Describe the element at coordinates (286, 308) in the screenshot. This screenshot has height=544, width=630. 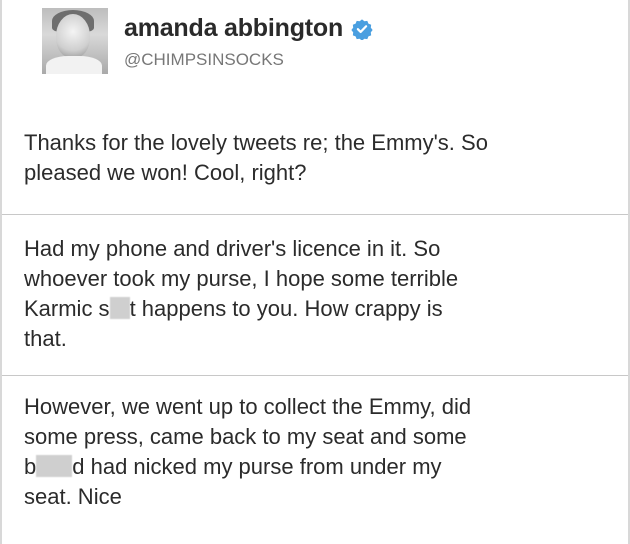
I see `tweet-text-fragment: t happens to you. How crappy is` at that location.